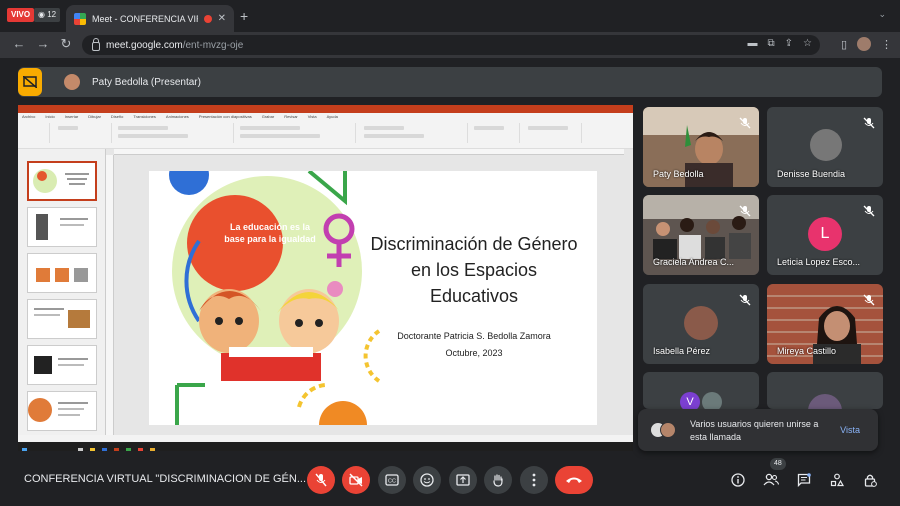 The image size is (900, 506). What do you see at coordinates (66, 44) in the screenshot?
I see `reload-icon: ↻` at bounding box center [66, 44].